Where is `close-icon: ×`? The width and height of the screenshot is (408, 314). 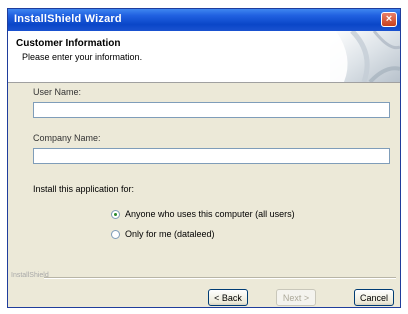
close-icon: × is located at coordinates (389, 19).